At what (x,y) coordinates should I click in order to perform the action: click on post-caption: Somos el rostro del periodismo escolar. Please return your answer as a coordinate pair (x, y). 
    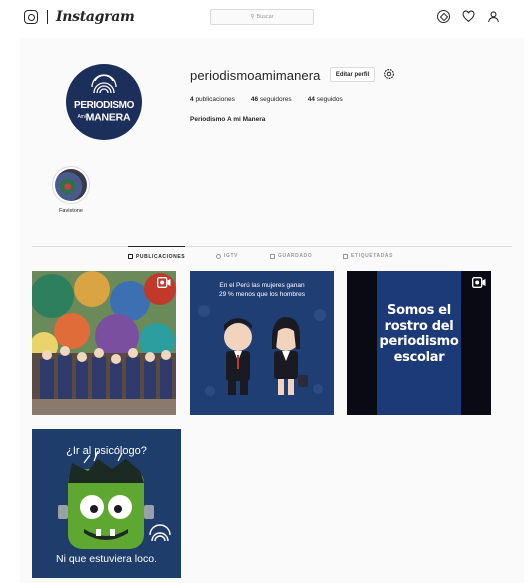
    Looking at the image, I should click on (419, 334).